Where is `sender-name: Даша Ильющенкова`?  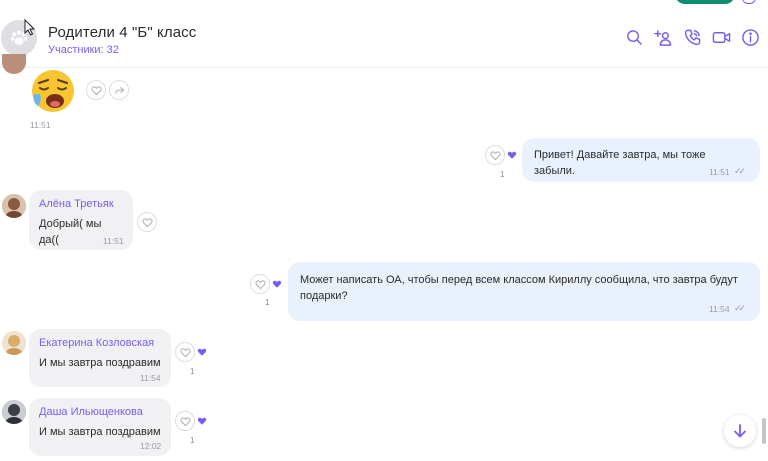 sender-name: Даша Ильющенкова is located at coordinates (100, 412).